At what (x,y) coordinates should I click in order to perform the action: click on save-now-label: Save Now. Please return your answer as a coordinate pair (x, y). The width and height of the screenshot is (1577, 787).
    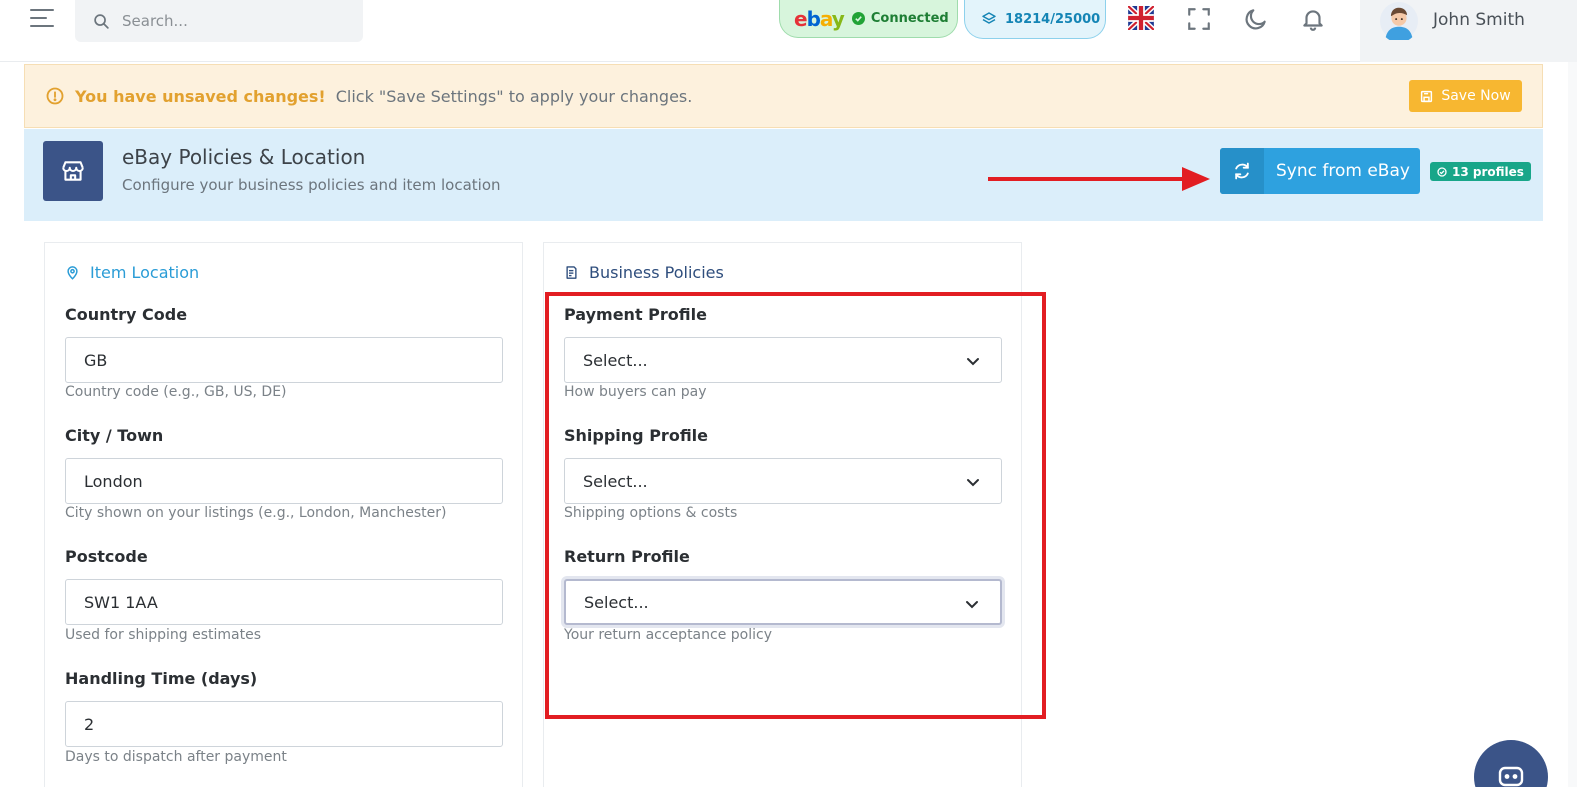
    Looking at the image, I should click on (1476, 96).